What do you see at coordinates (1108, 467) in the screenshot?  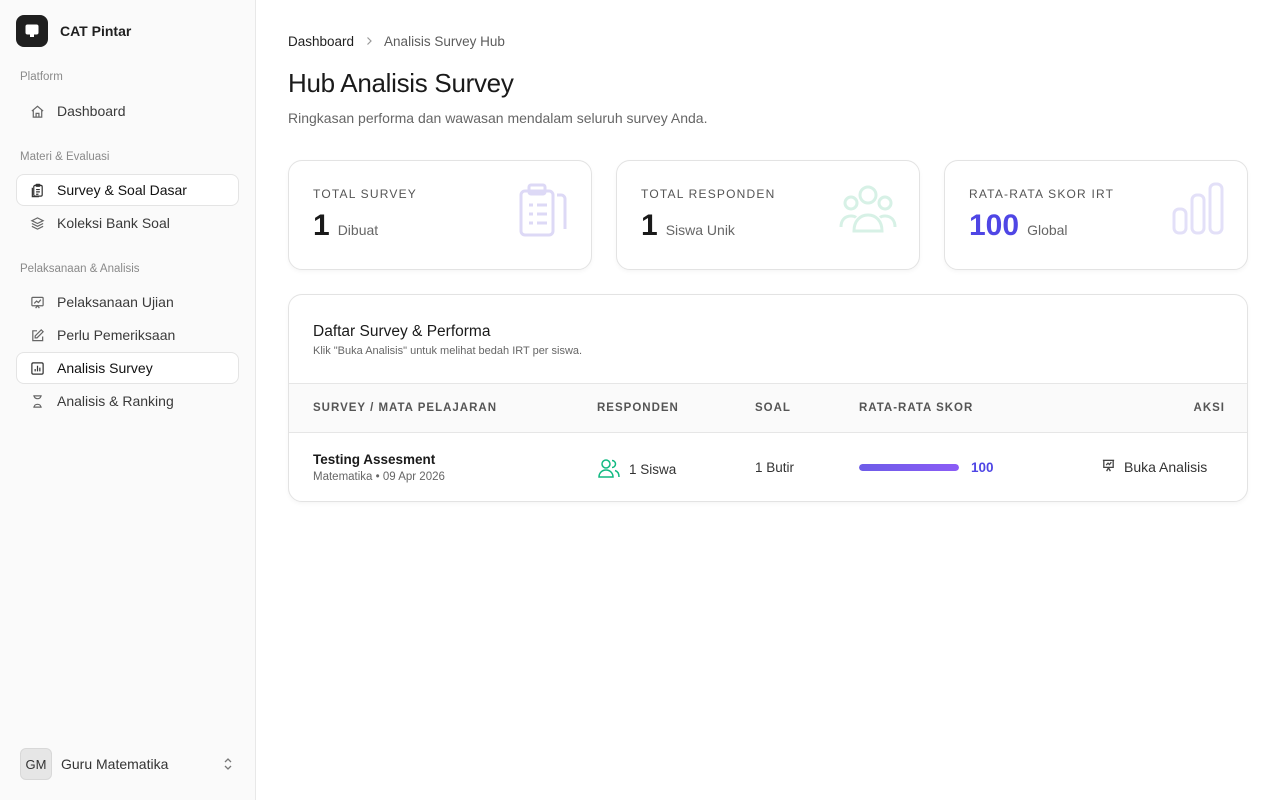 I see `presentation-icon` at bounding box center [1108, 467].